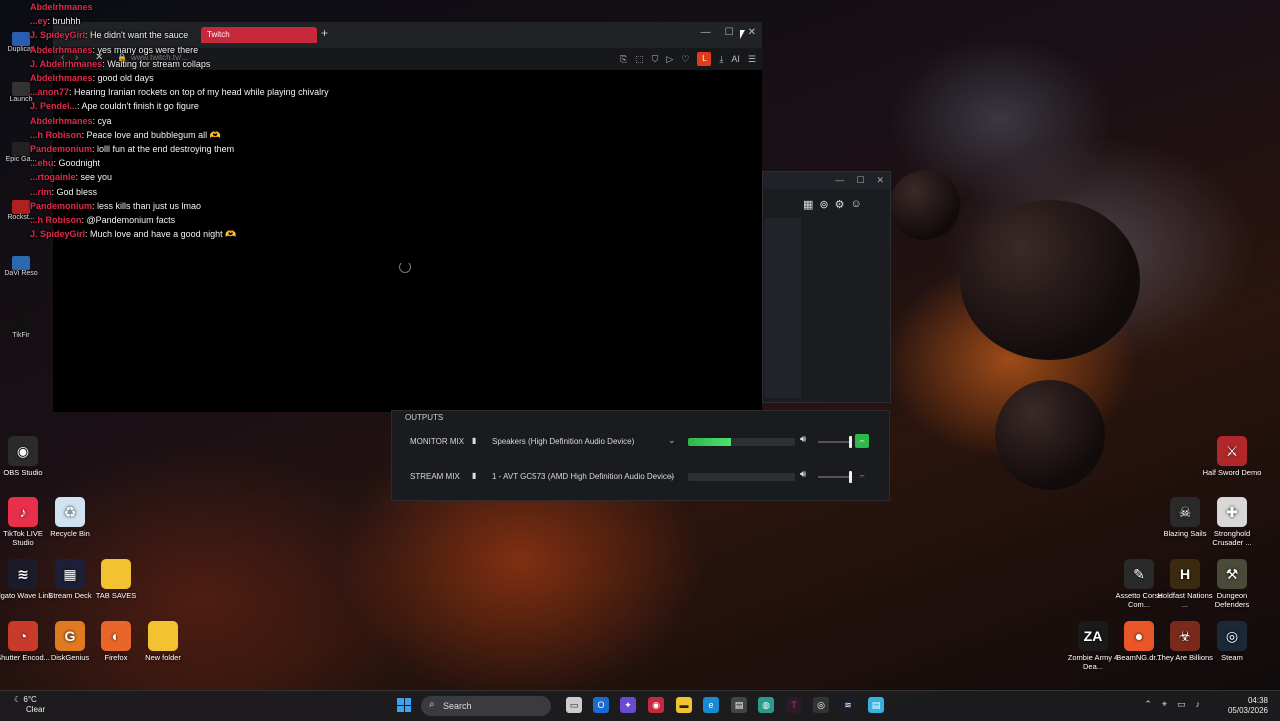 This screenshot has height=721, width=1280. Describe the element at coordinates (808, 204) in the screenshot. I see `plugins-icon: ▦` at that location.